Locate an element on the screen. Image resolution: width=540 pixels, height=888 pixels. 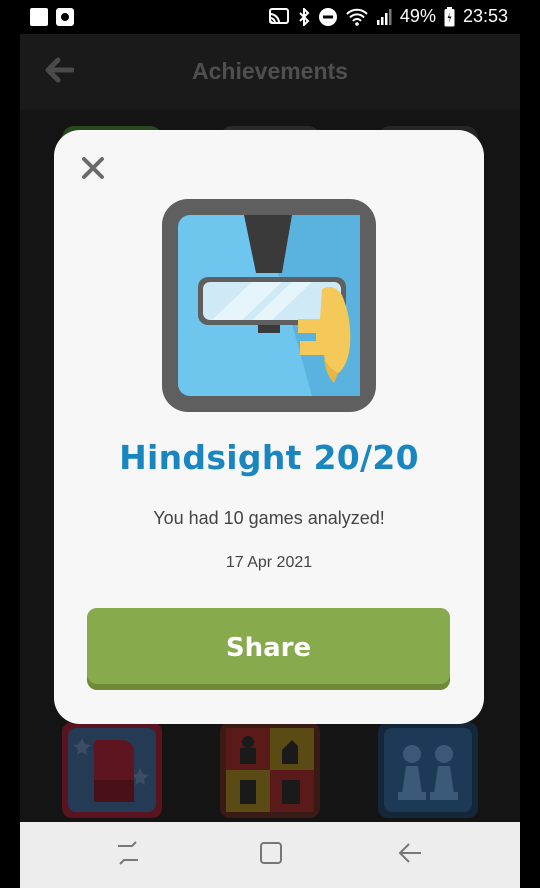
achievement-tile-boxing is located at coordinates (112, 770).